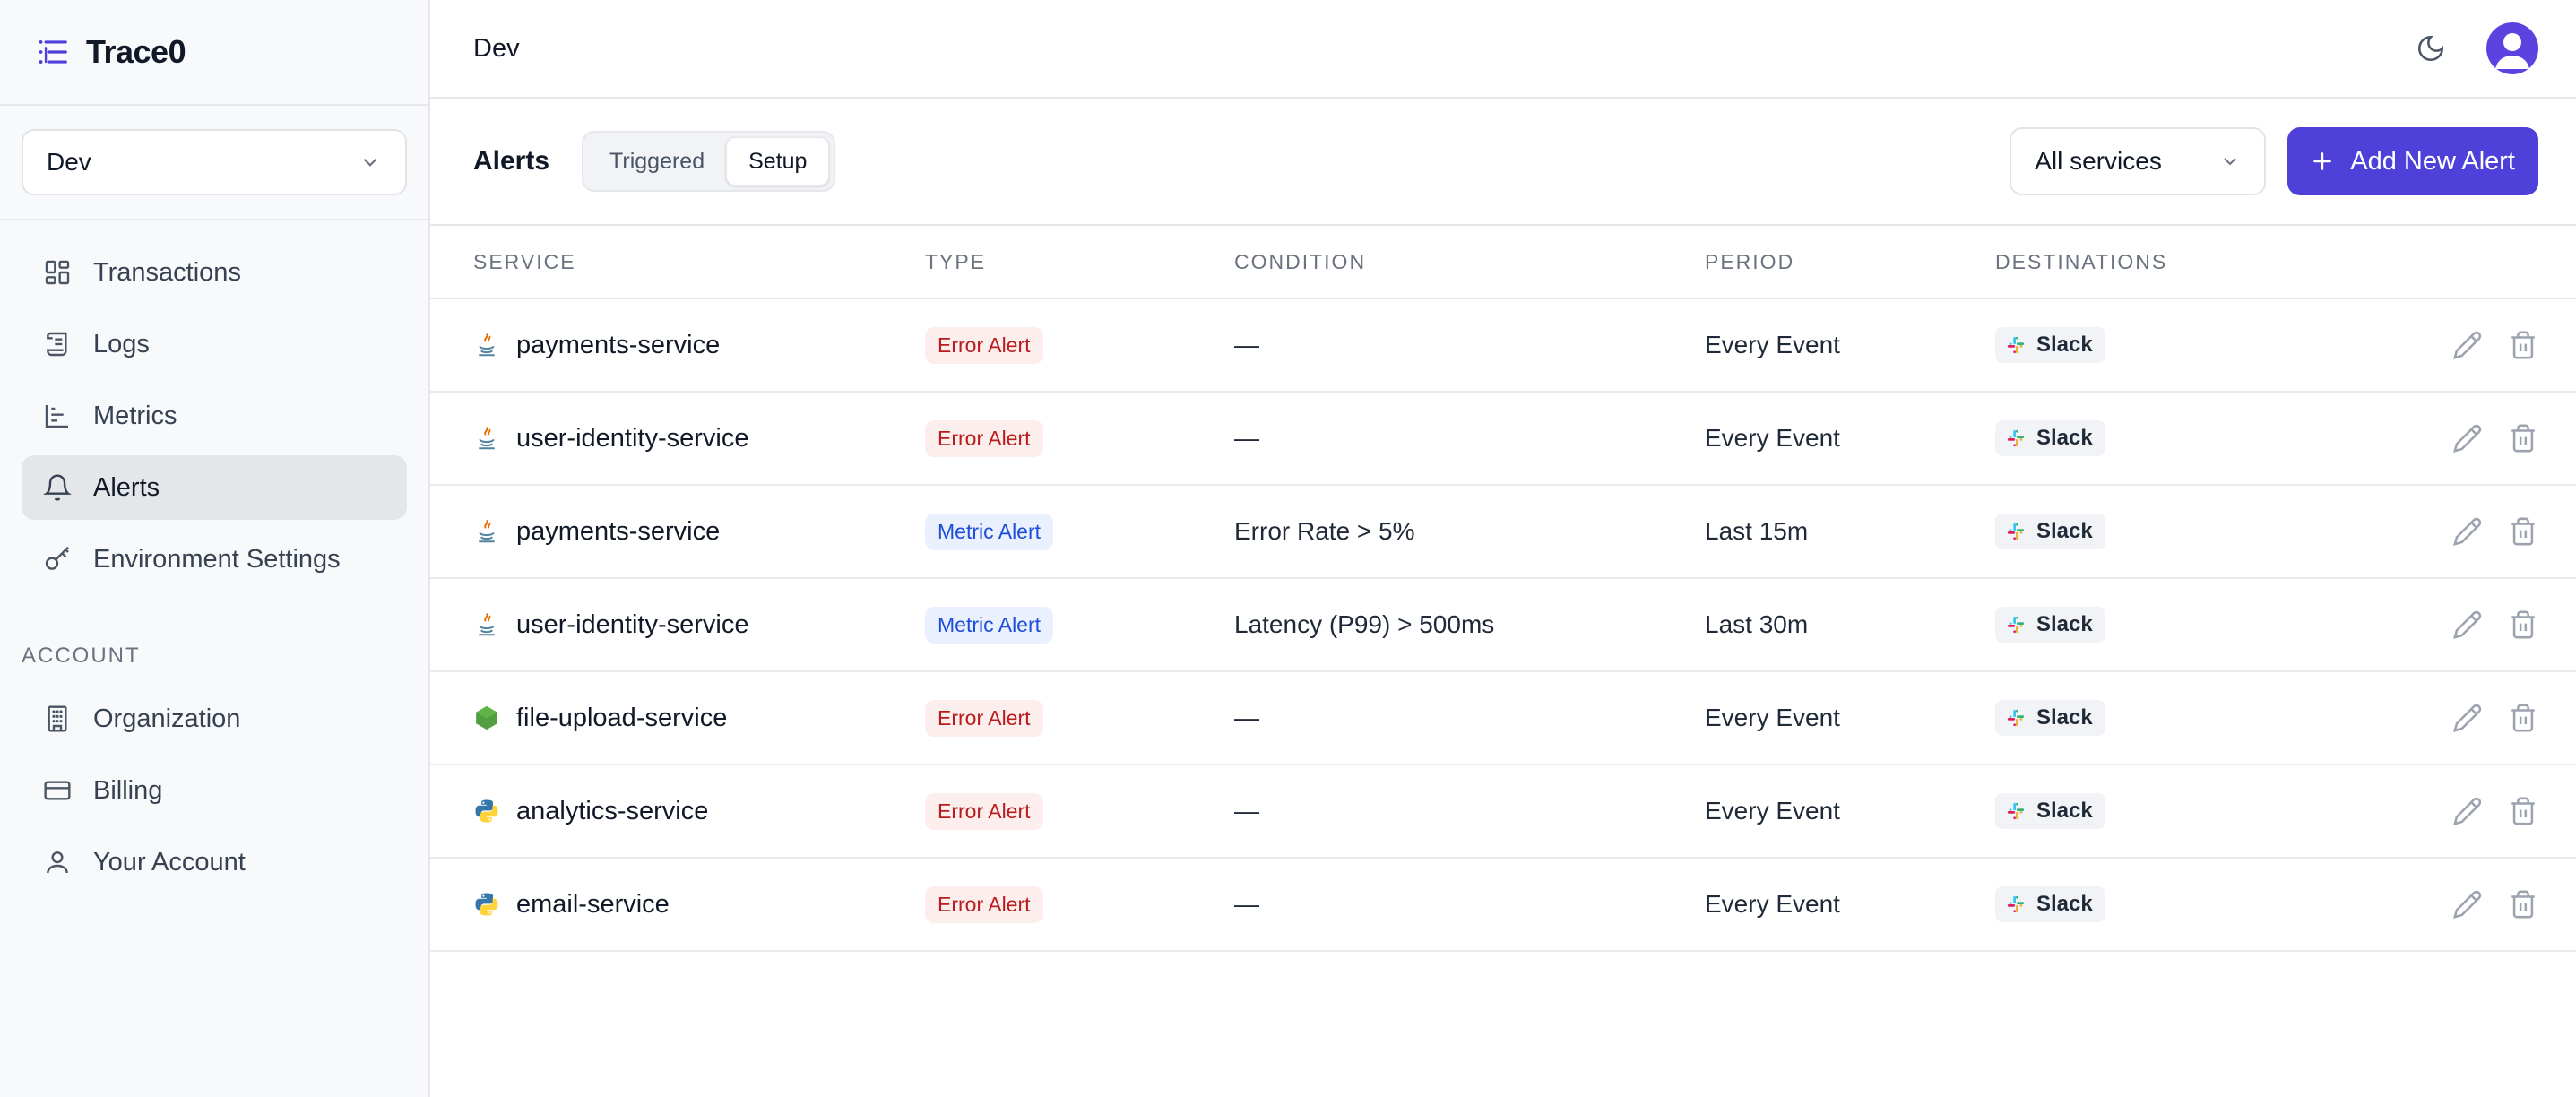 The width and height of the screenshot is (2576, 1097). What do you see at coordinates (2138, 161) in the screenshot?
I see `service-filter-select: All services` at bounding box center [2138, 161].